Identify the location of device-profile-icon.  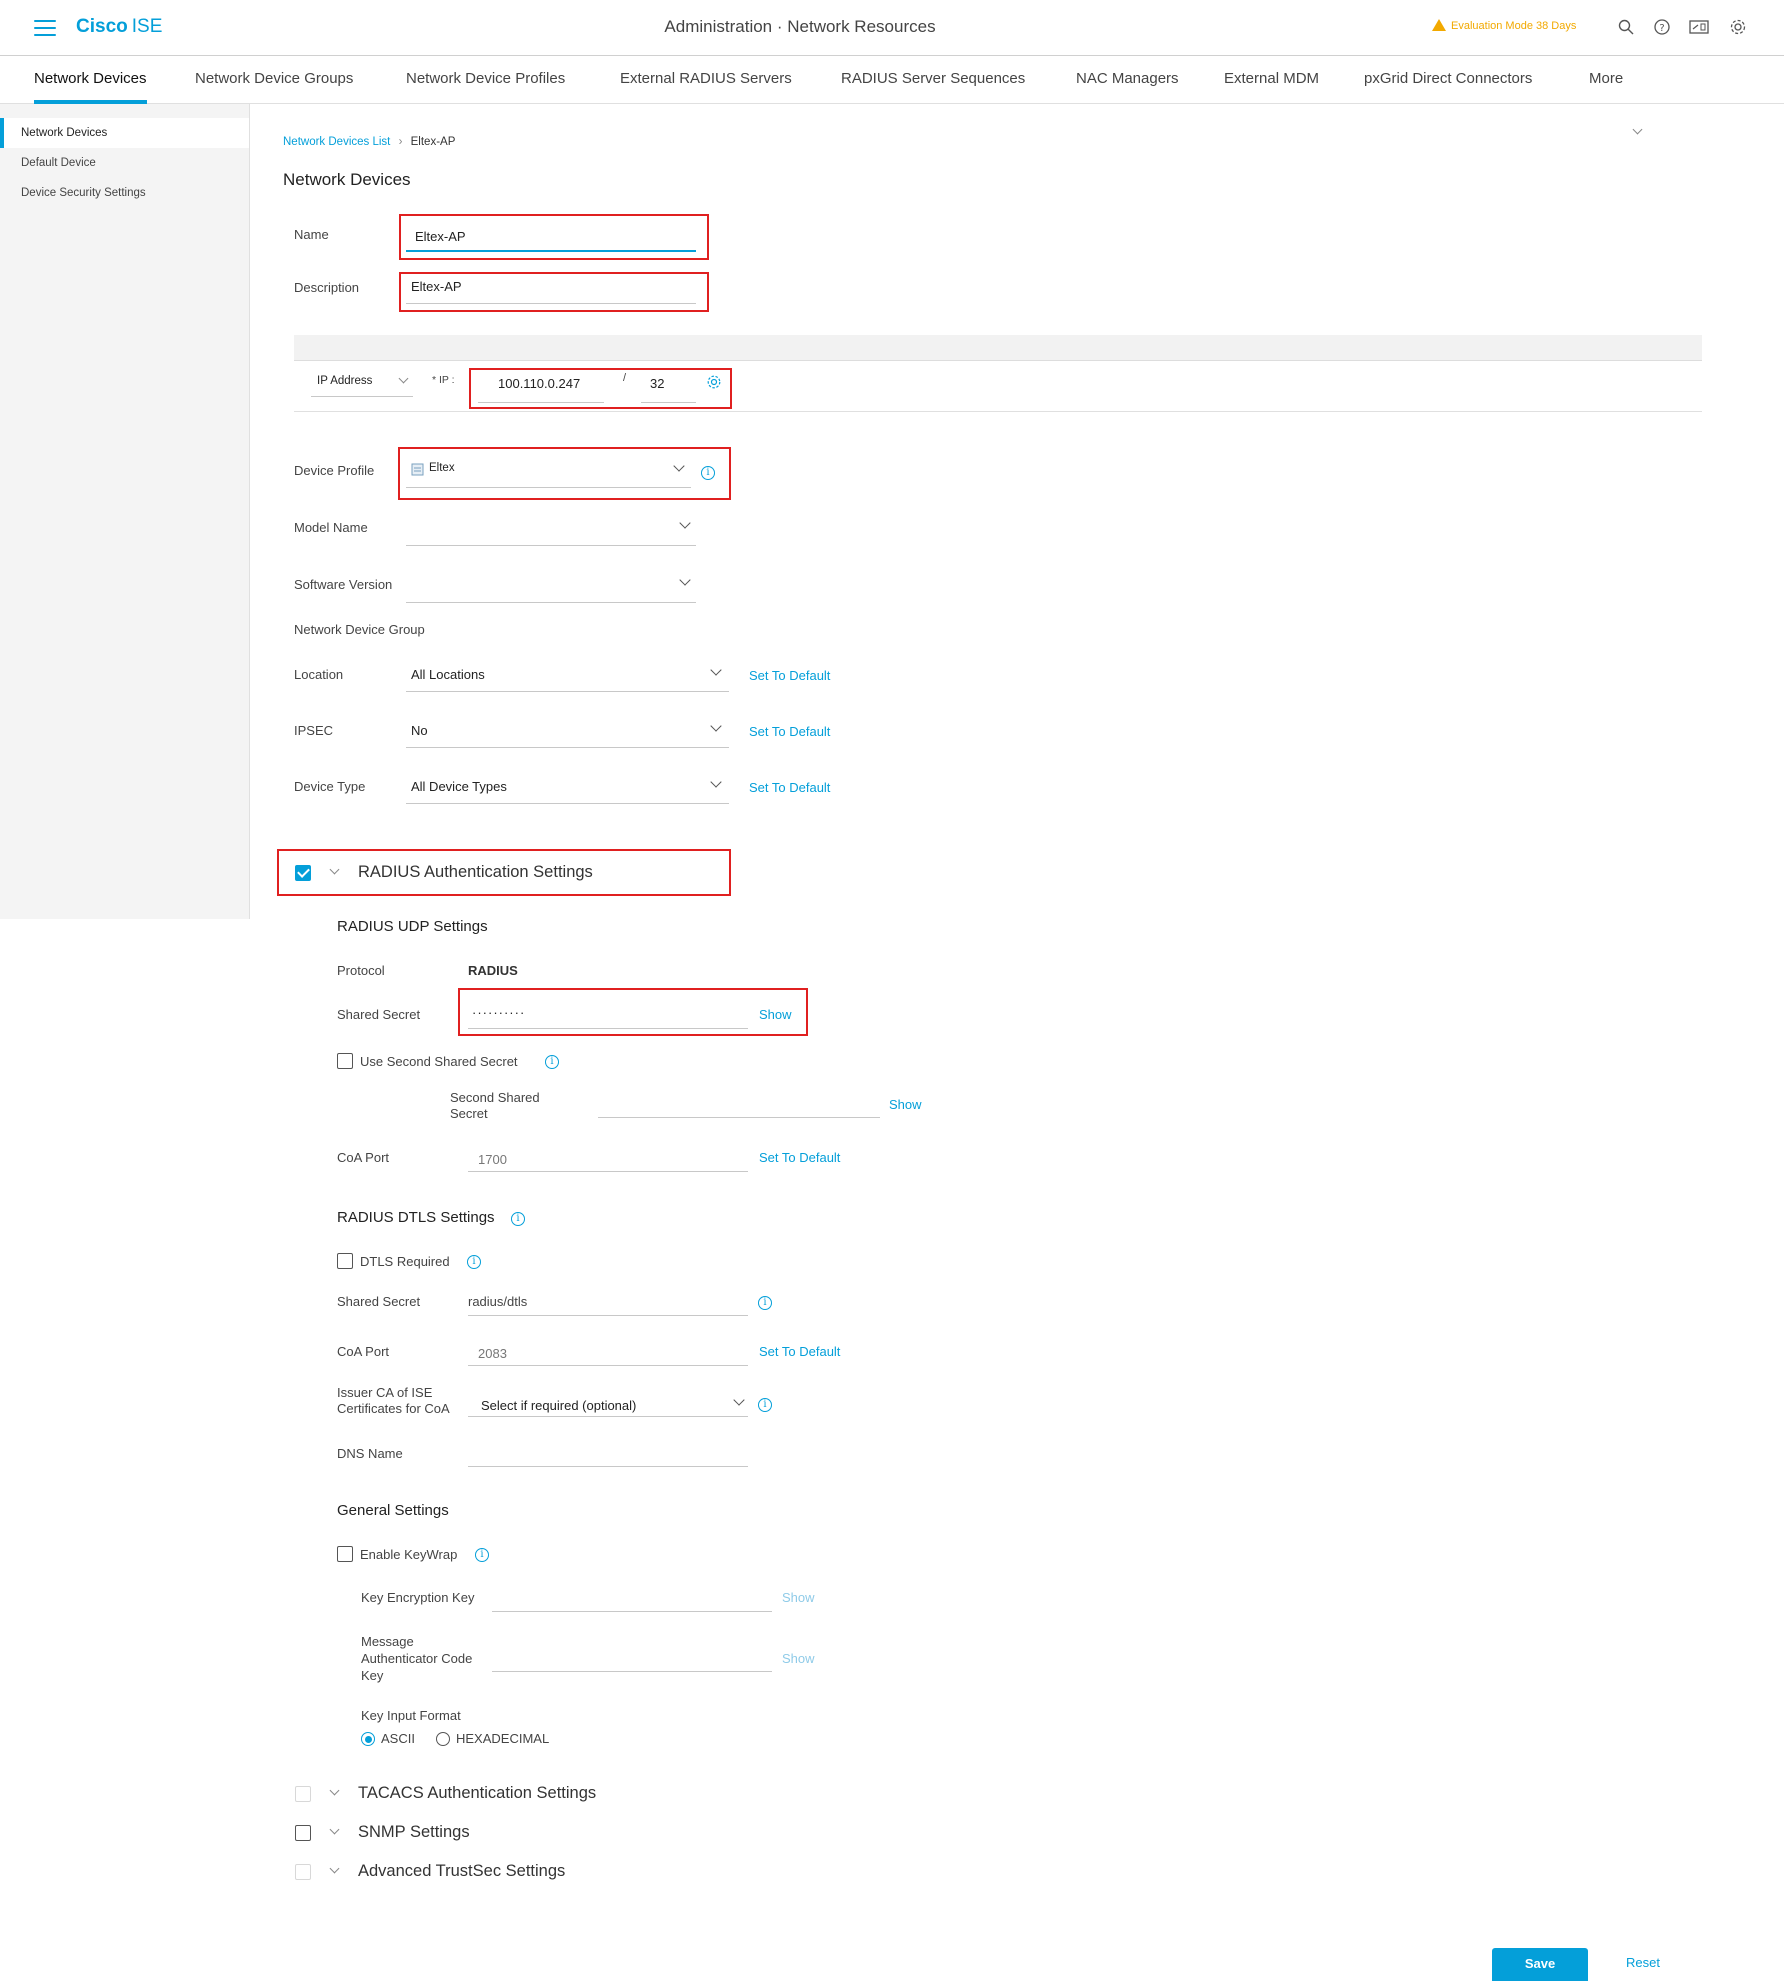
(417, 469).